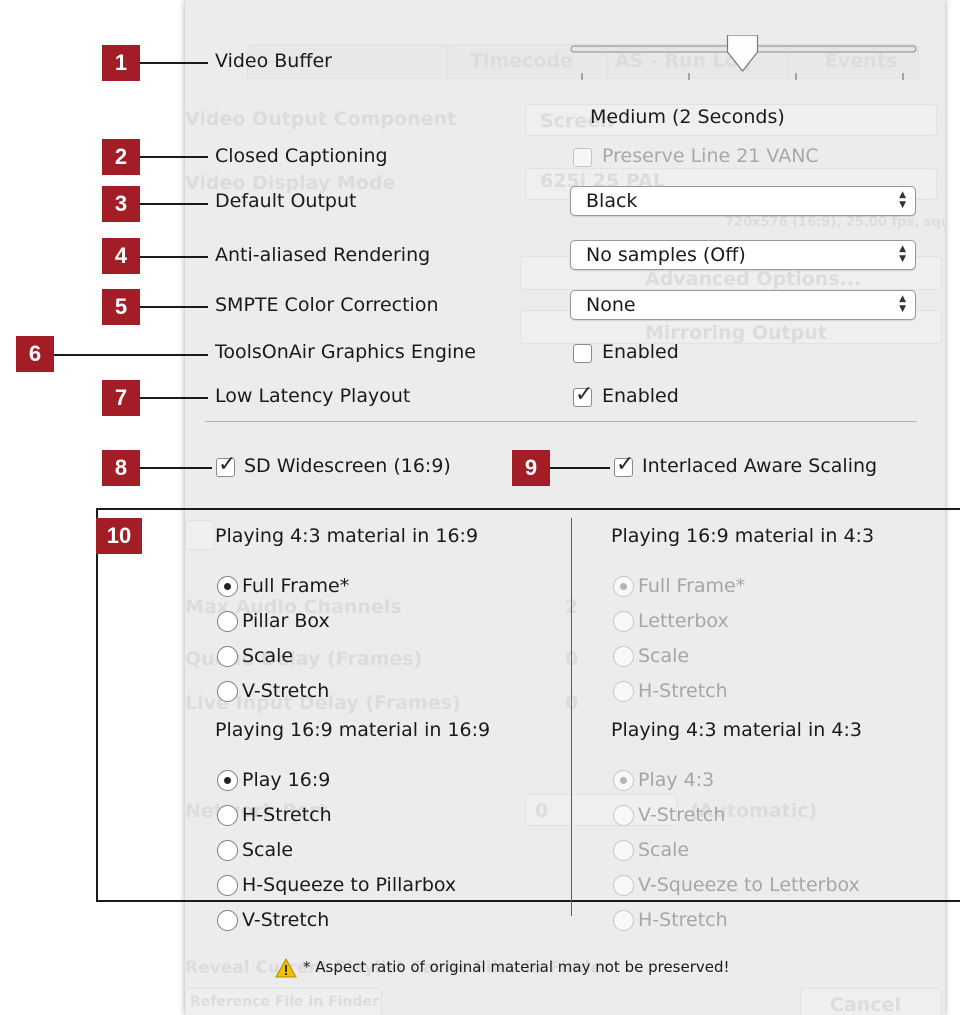  Describe the element at coordinates (226, 464) in the screenshot. I see `sd-widescreen-checkbox: ✓` at that location.